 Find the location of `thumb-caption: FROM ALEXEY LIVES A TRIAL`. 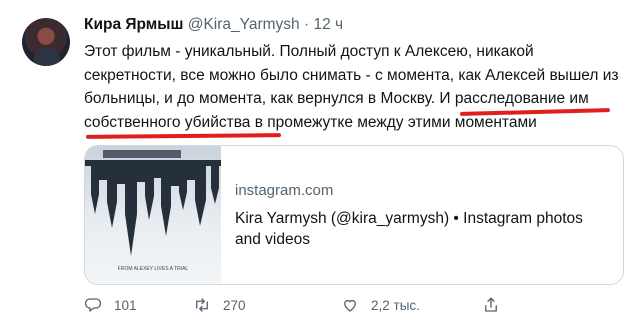

thumb-caption: FROM ALEXEY LIVES A TRIAL is located at coordinates (153, 269).